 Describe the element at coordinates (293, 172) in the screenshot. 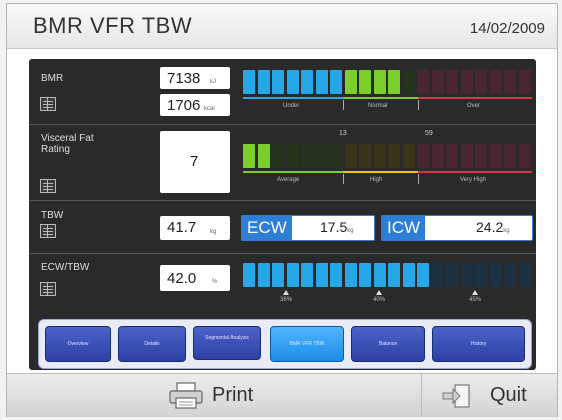

I see `visceral-average-line` at that location.